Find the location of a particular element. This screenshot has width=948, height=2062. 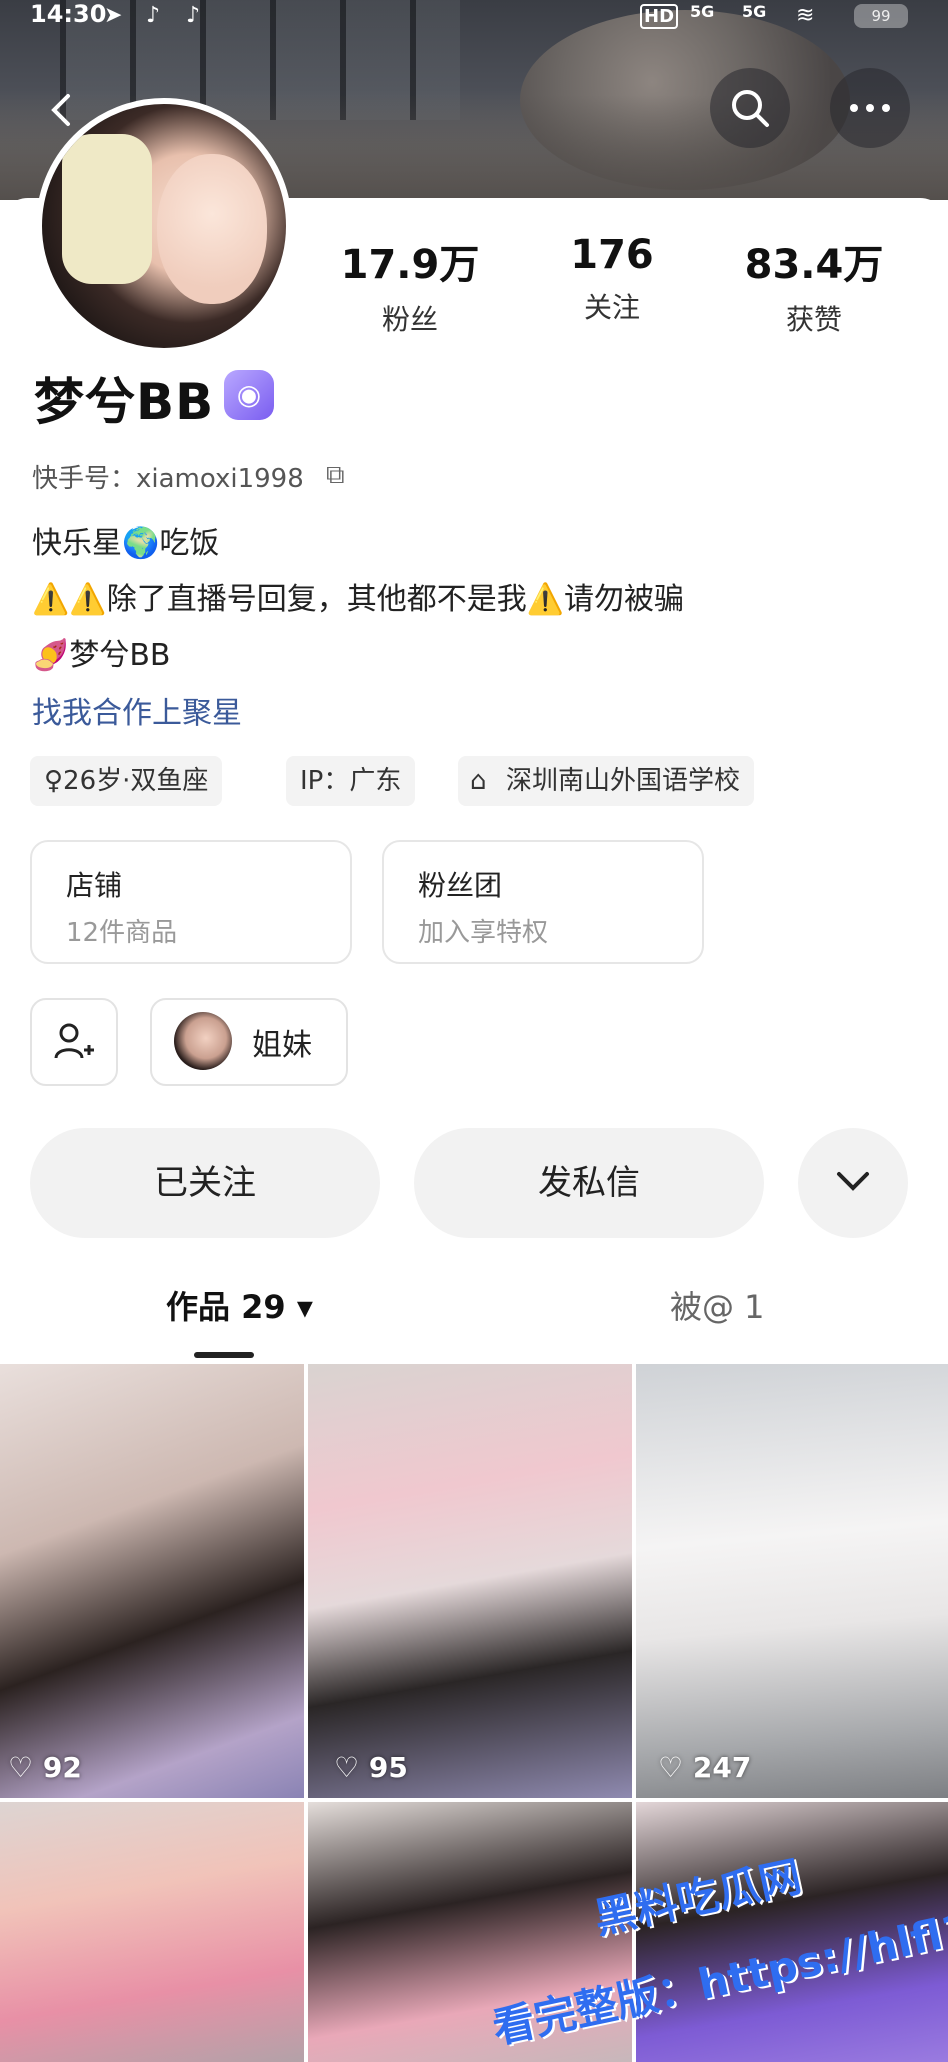

bio-line: 🍠梦兮BB is located at coordinates (101, 655).